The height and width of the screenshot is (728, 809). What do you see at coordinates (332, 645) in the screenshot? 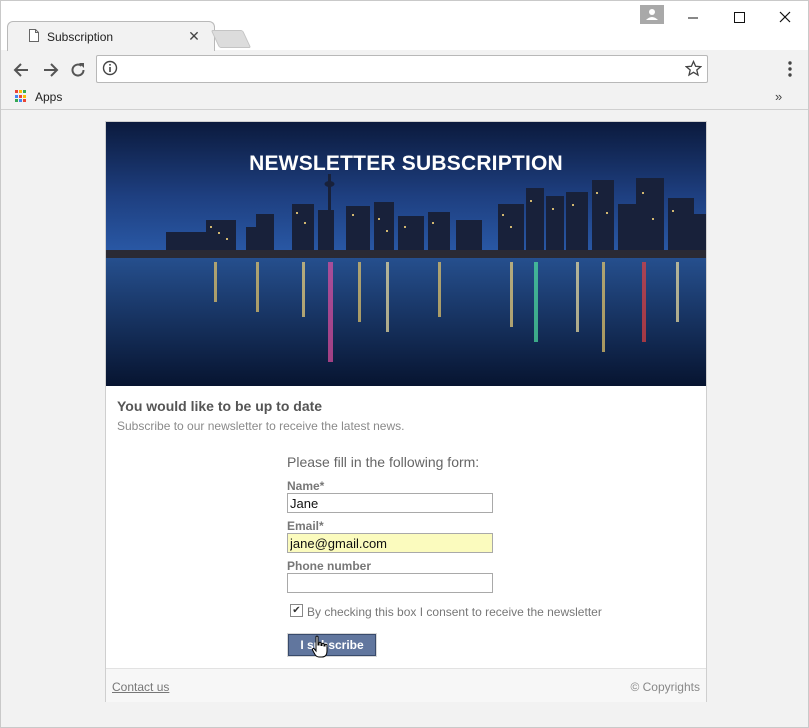
I see `subscribe-button: I subscribe` at bounding box center [332, 645].